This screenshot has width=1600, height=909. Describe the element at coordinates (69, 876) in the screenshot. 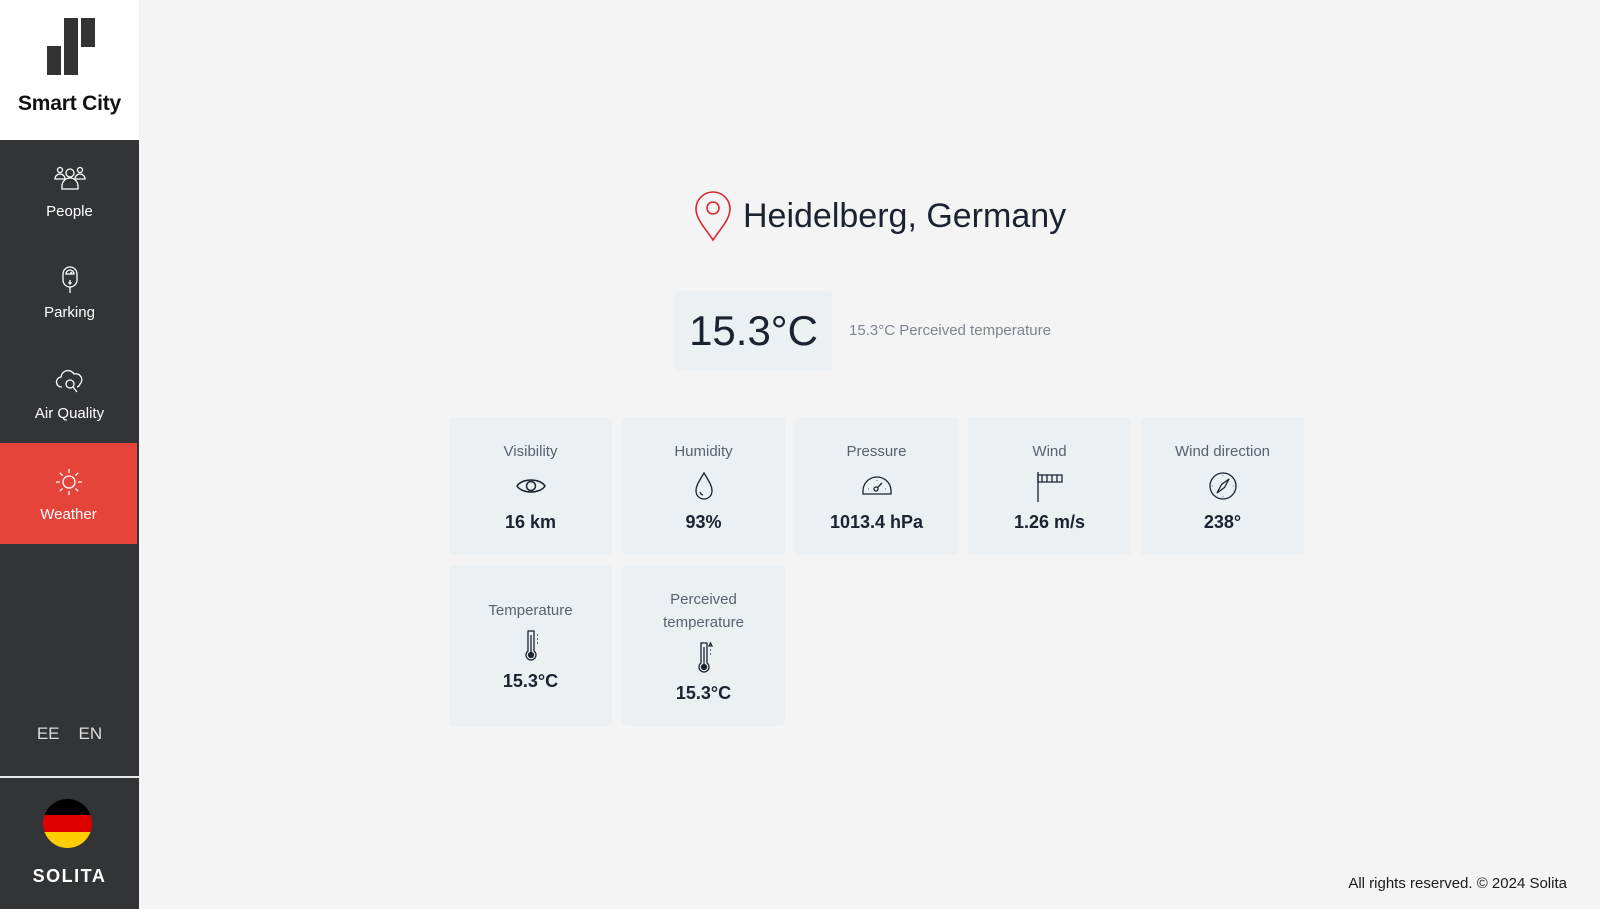

I see `footer-brand: SOLITA` at that location.